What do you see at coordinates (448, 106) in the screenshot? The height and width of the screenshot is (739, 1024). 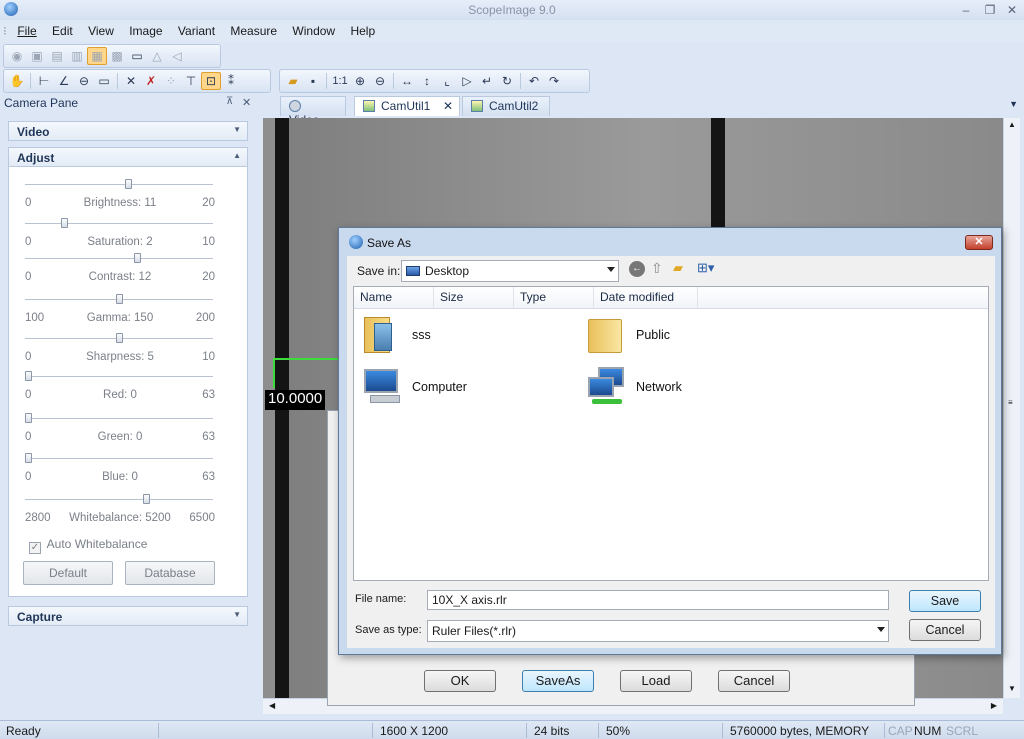 I see `tab-close-icon: ✕` at bounding box center [448, 106].